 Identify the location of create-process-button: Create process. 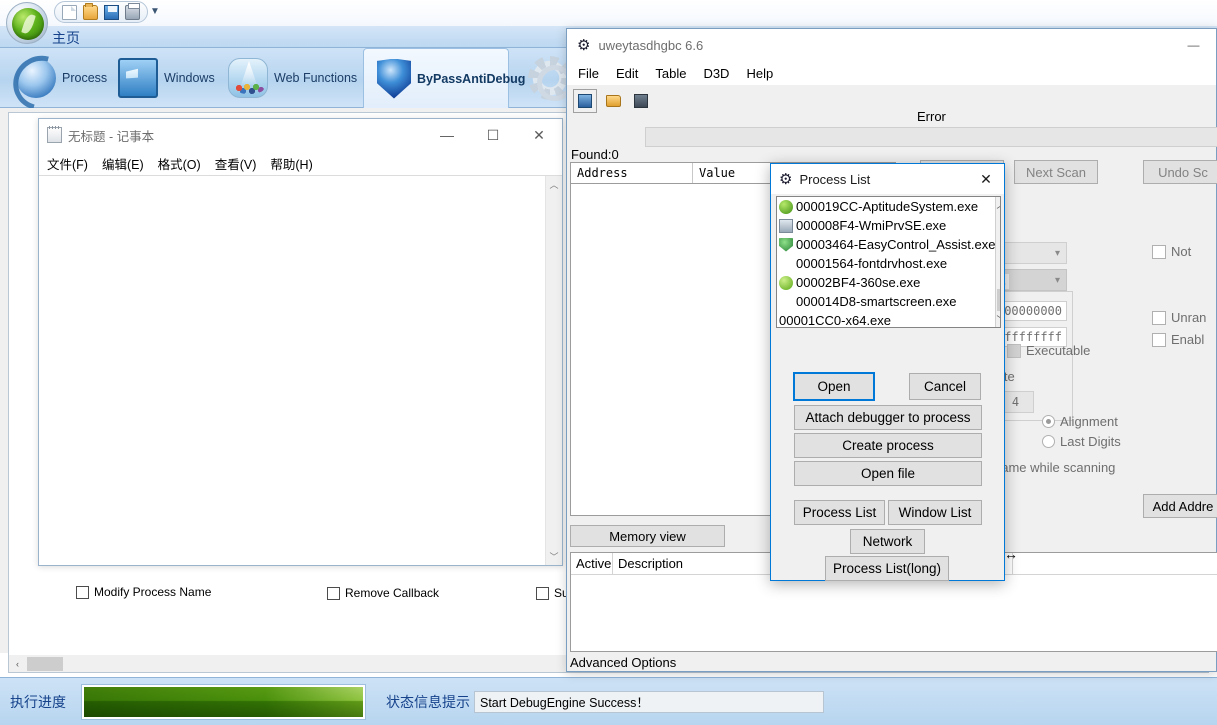
(888, 445).